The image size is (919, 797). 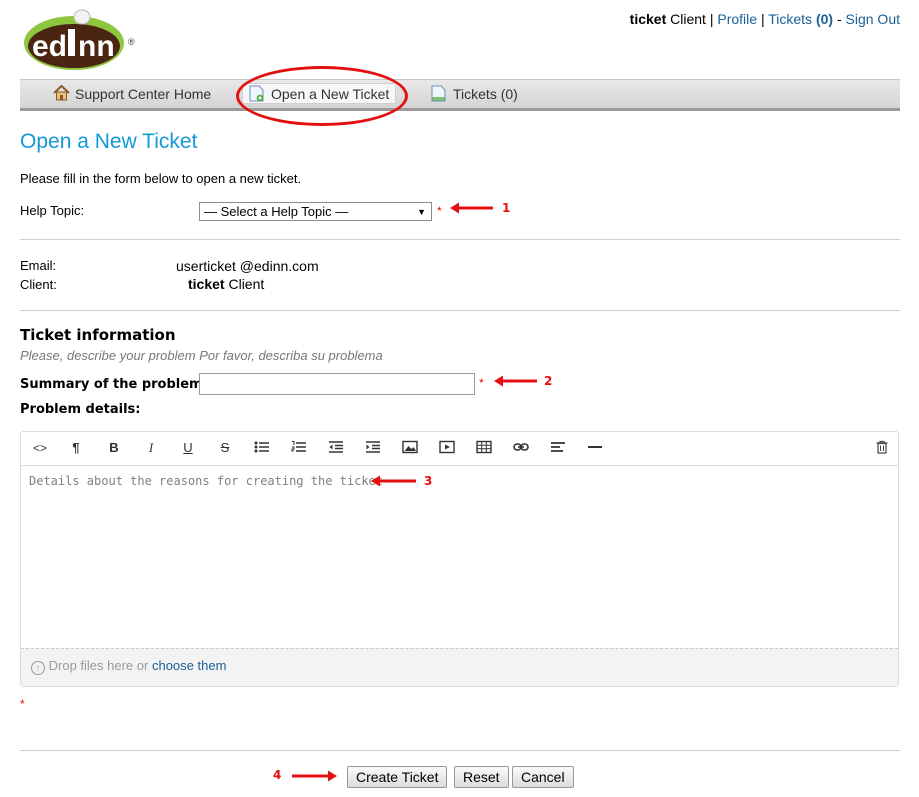 I want to click on svg-text: ed, so click(x=49, y=46).